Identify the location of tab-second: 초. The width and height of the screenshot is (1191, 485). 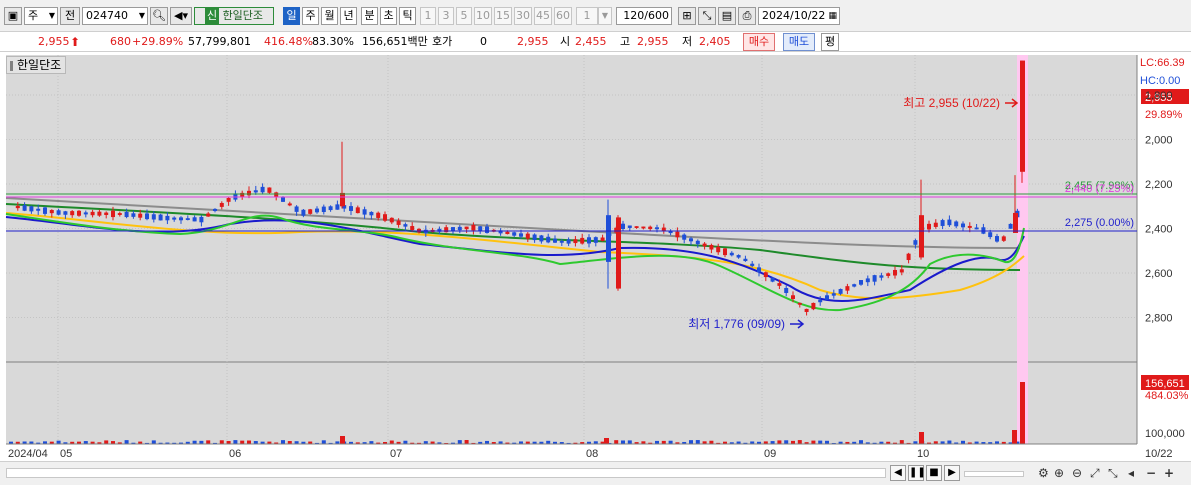
(388, 16).